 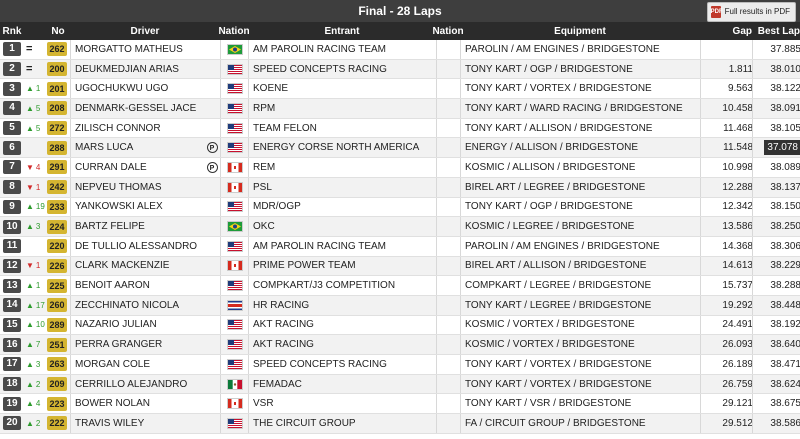 What do you see at coordinates (57, 265) in the screenshot?
I see `car-number-badge: 226` at bounding box center [57, 265].